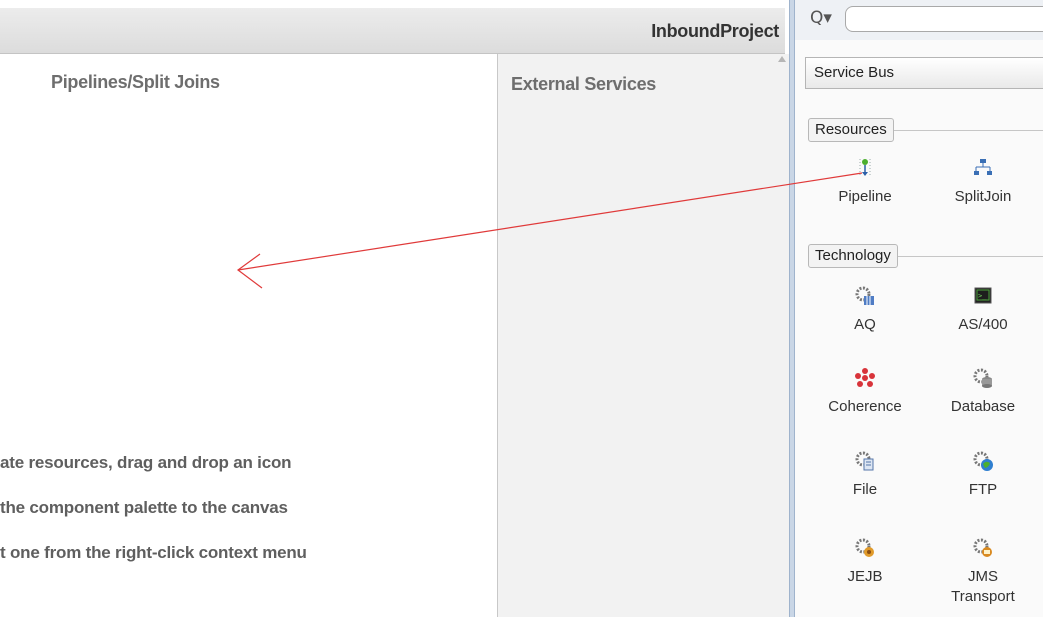  Describe the element at coordinates (821, 18) in the screenshot. I see `search-icon: Q▾` at that location.